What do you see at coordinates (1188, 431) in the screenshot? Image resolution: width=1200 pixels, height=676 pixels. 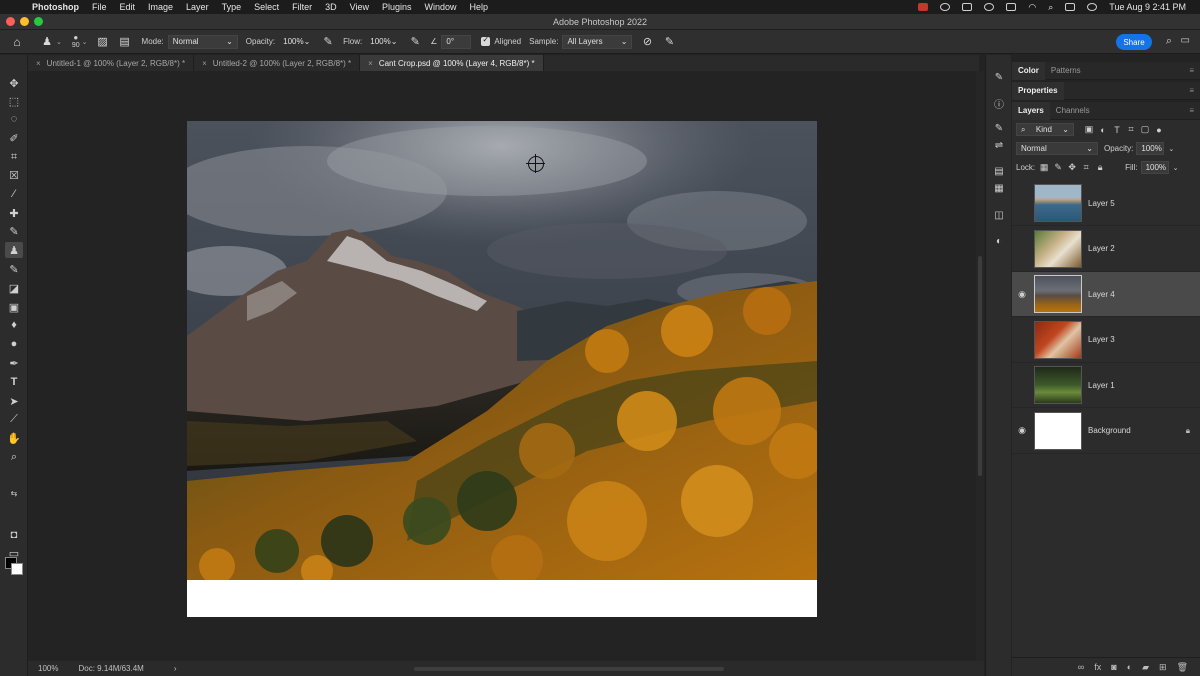 I see `layer-lock-icon: 🔒︎` at bounding box center [1188, 431].